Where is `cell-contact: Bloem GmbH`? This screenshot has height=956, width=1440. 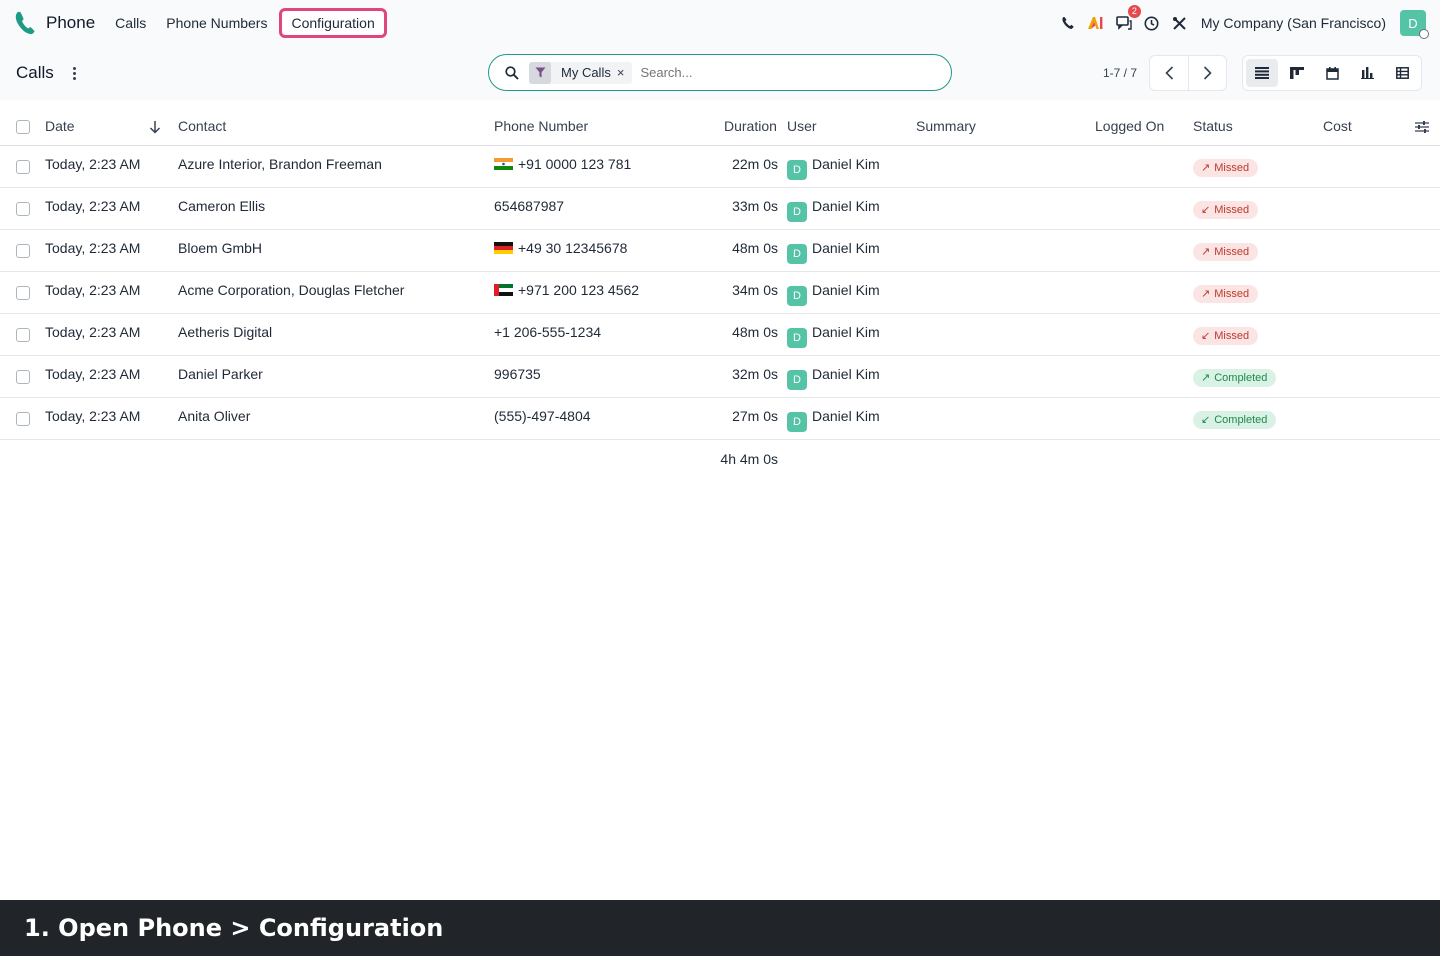
cell-contact: Bloem GmbH is located at coordinates (220, 248).